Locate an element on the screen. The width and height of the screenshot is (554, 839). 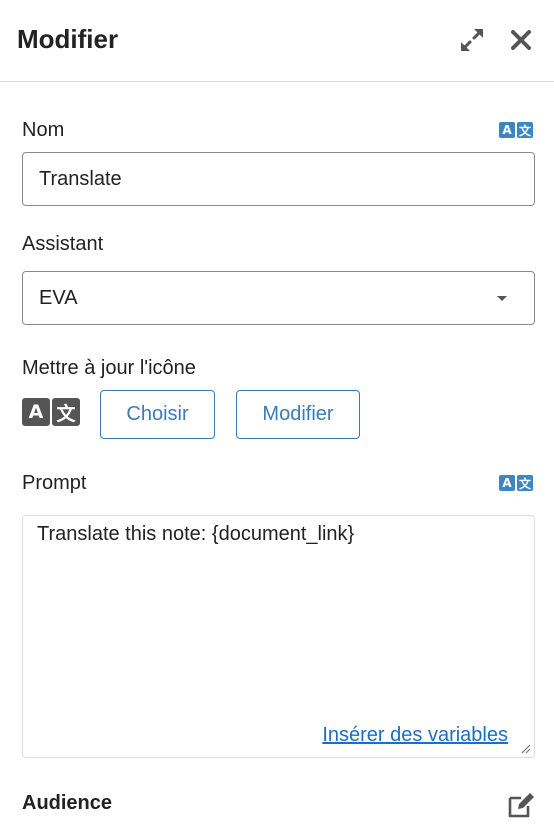
assistant-label: Assistant is located at coordinates (63, 244).